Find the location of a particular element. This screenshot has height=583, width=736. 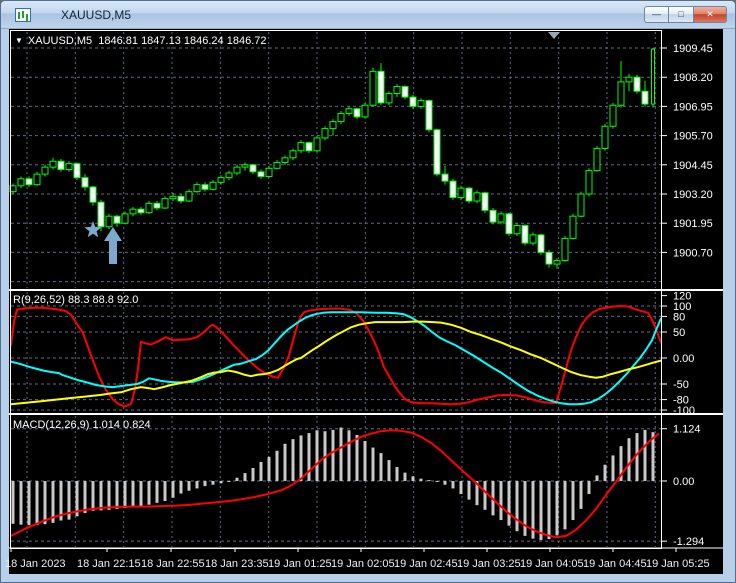

price-axis-label: 1908.20 is located at coordinates (693, 78).